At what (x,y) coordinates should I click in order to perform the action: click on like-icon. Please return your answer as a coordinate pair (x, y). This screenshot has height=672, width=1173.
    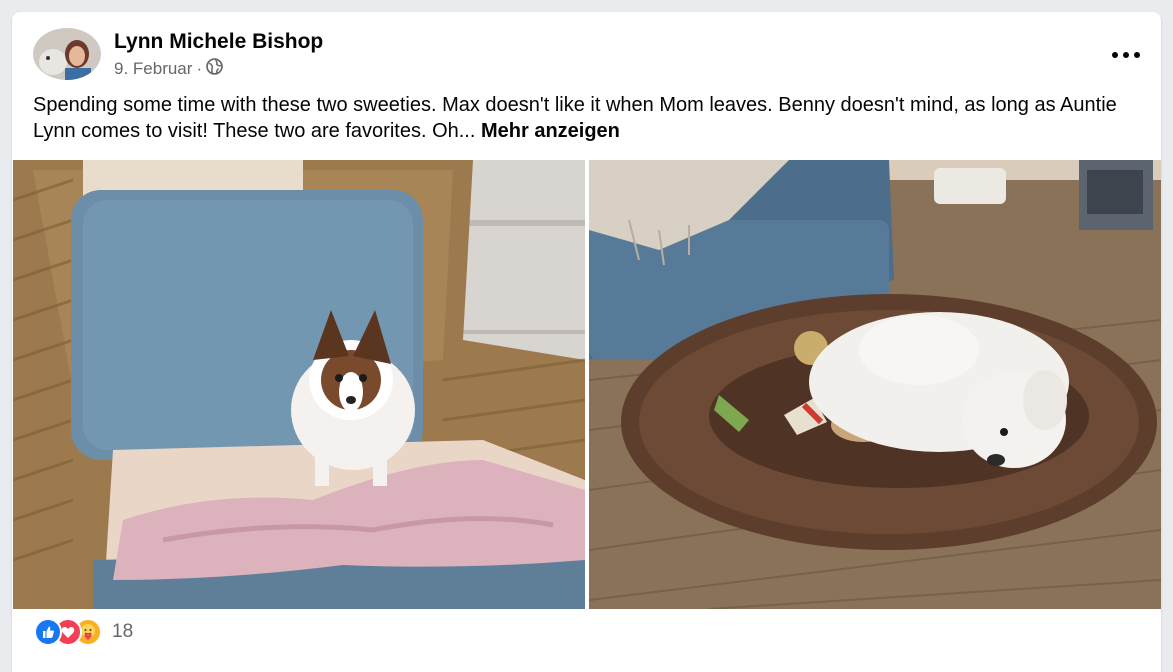
    Looking at the image, I should click on (48, 632).